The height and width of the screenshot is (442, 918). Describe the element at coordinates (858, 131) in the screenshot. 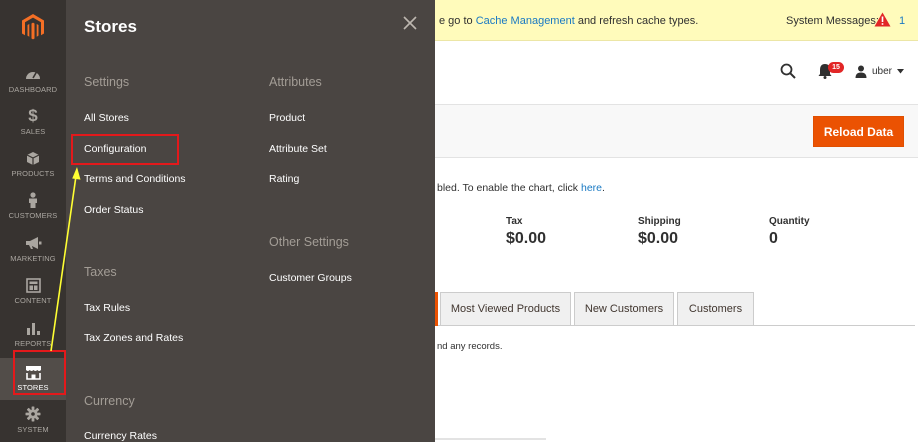

I see `reload-data-button: Reload Data` at that location.